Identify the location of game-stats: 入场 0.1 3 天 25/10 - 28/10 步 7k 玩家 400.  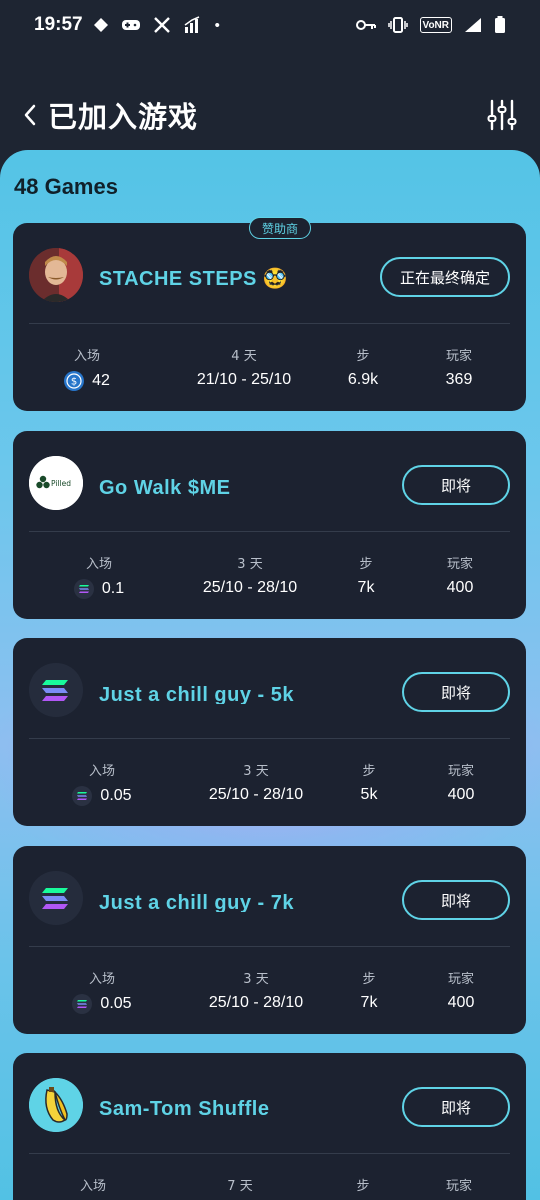
(269, 575).